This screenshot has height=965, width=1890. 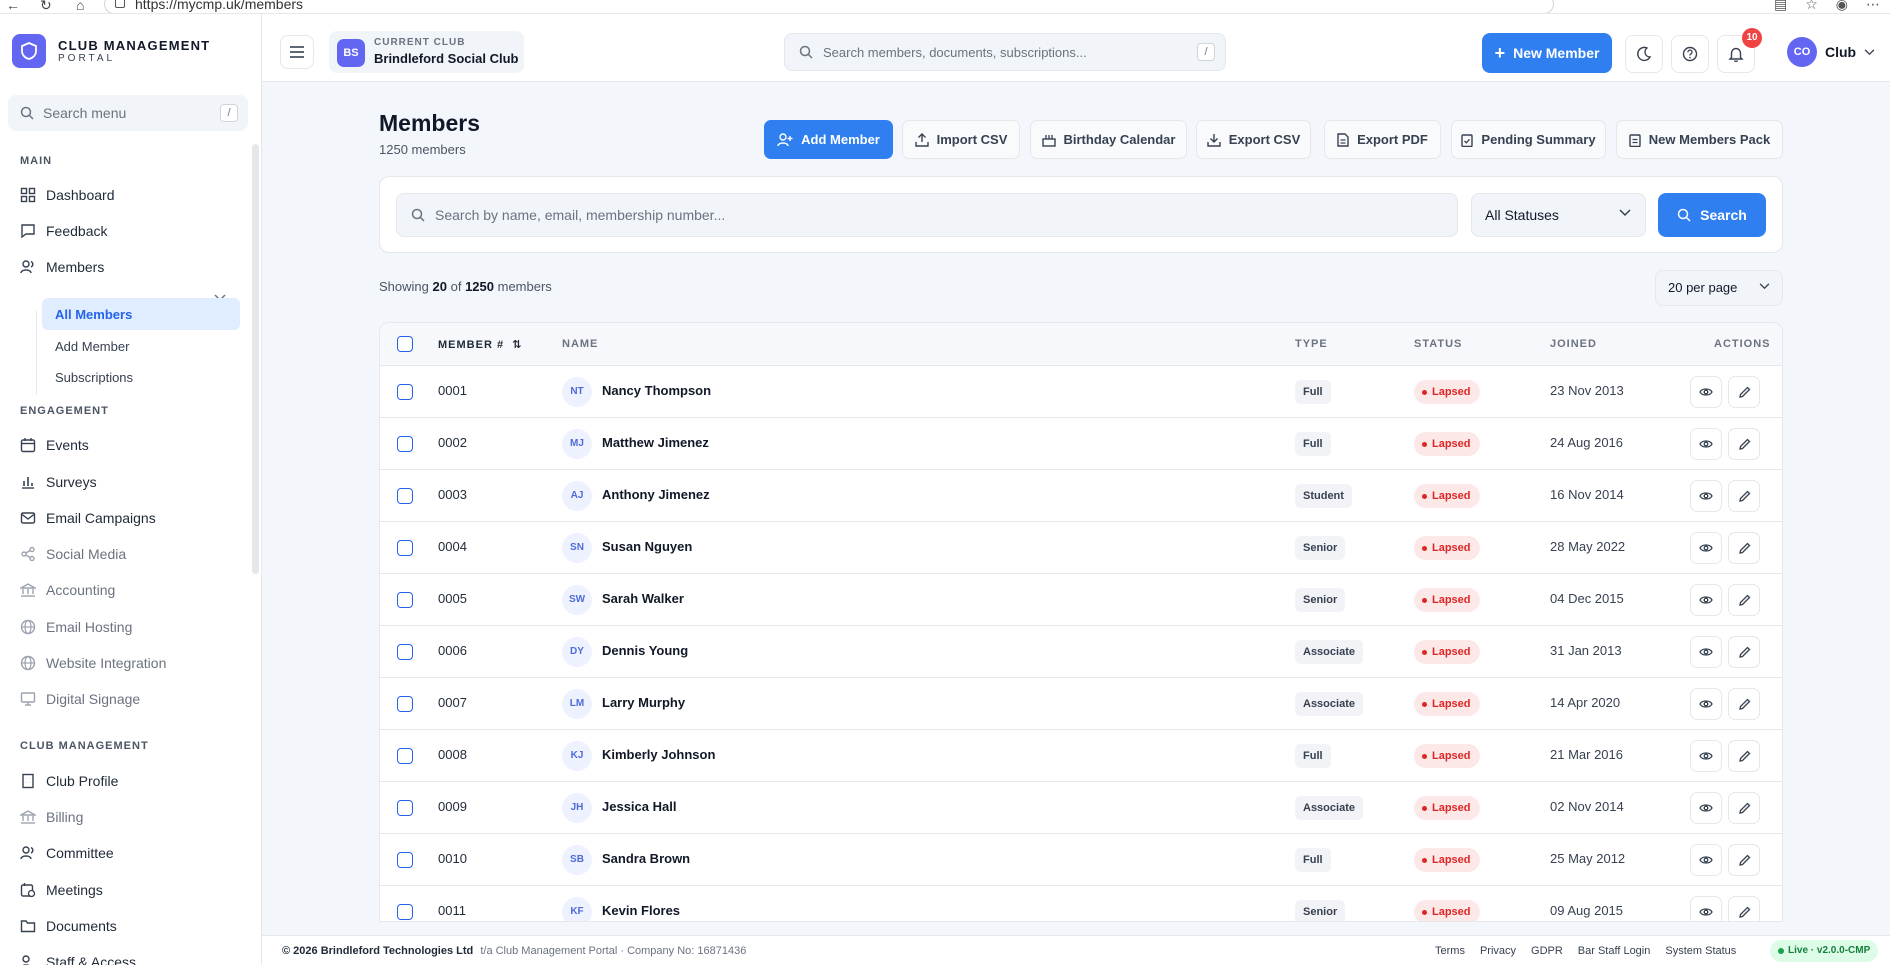 I want to click on brand: CLUB MANAGEMENT PORTAL, so click(x=111, y=51).